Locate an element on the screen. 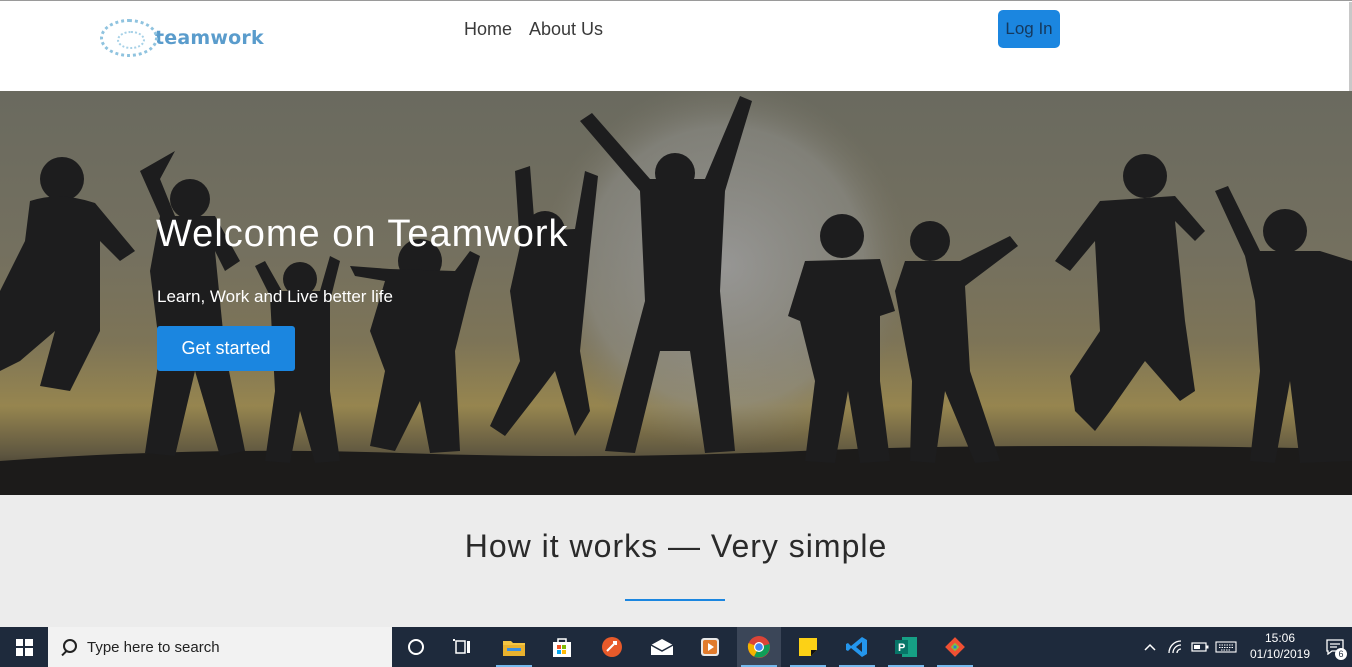 The height and width of the screenshot is (667, 1352). teamwork-logo-icon is located at coordinates (129, 38).